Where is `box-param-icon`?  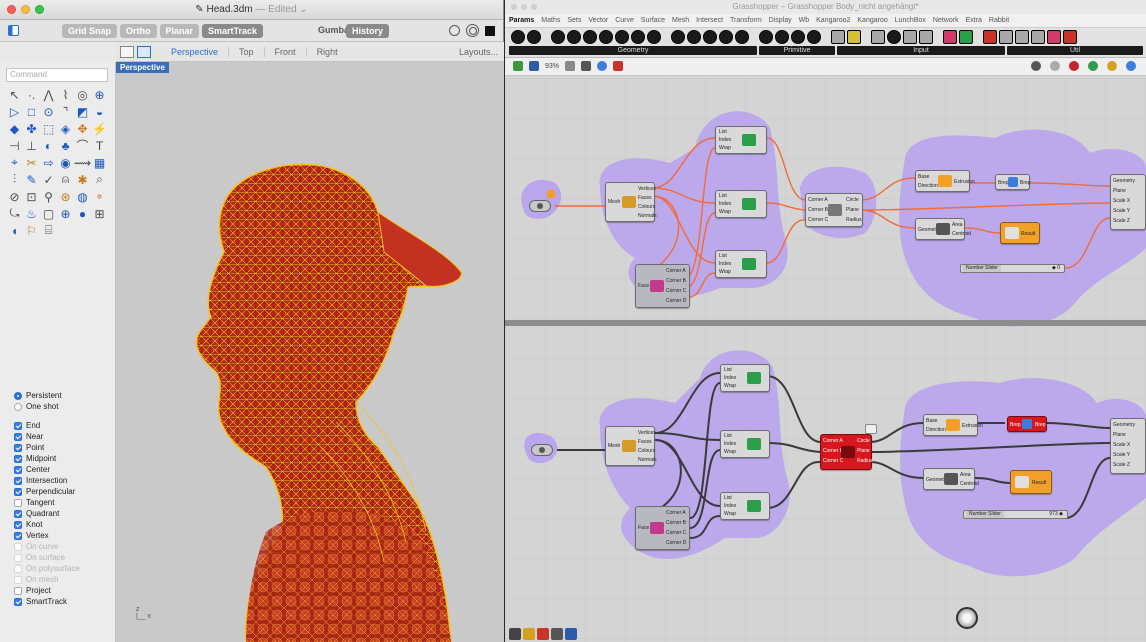 box-param-icon is located at coordinates (654, 37).